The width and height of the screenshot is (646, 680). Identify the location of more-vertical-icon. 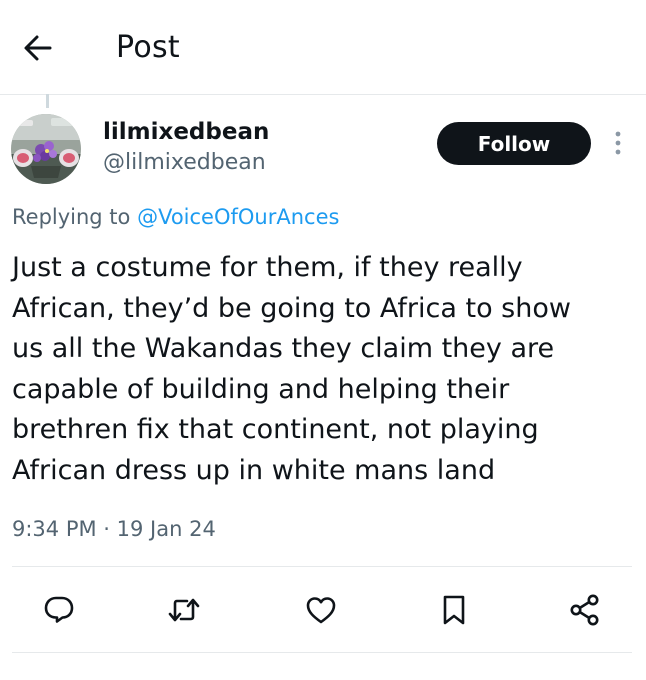
(618, 143).